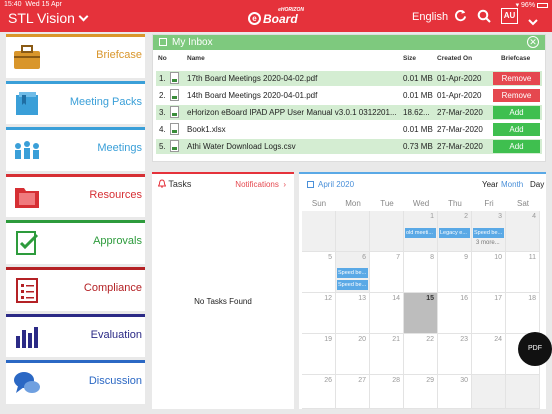 This screenshot has height=414, width=552. I want to click on weekday-label: Sun, so click(319, 203).